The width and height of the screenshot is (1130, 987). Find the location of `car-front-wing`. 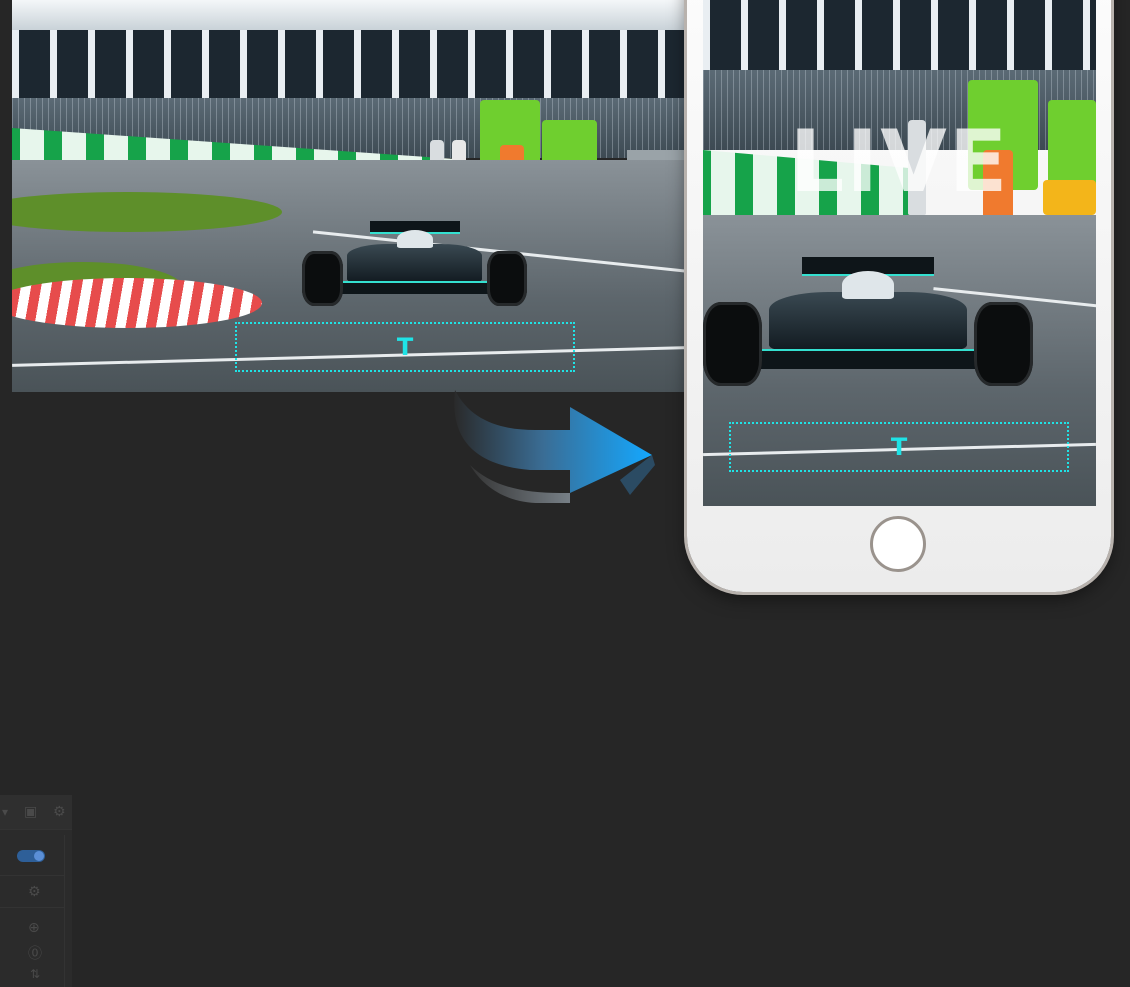

car-front-wing is located at coordinates (414, 287).